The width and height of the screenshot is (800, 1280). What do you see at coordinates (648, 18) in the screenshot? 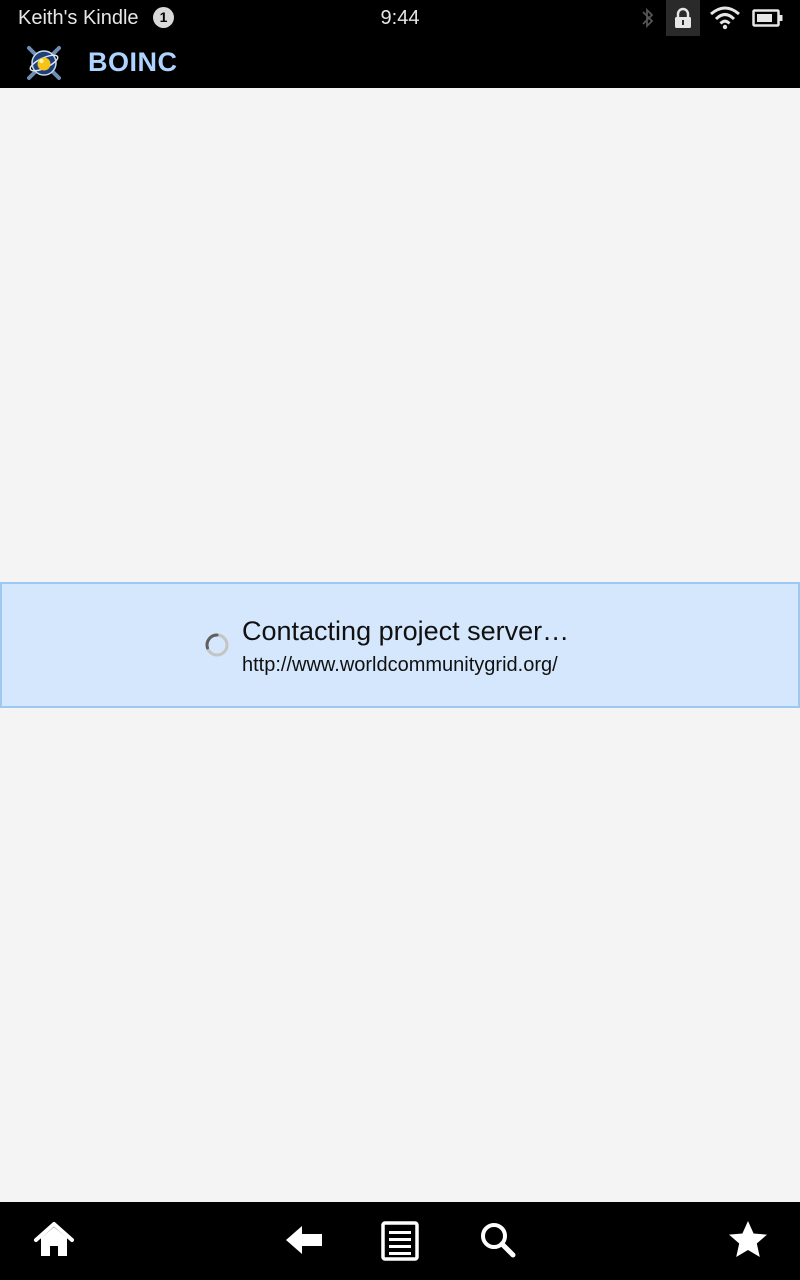
I see `bluetooth-icon` at bounding box center [648, 18].